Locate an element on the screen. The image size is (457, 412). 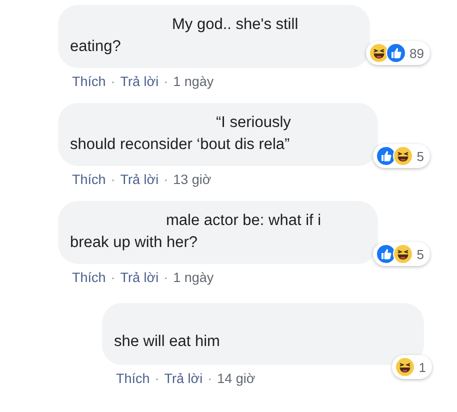
comment-text: she will eat him is located at coordinates (167, 342).